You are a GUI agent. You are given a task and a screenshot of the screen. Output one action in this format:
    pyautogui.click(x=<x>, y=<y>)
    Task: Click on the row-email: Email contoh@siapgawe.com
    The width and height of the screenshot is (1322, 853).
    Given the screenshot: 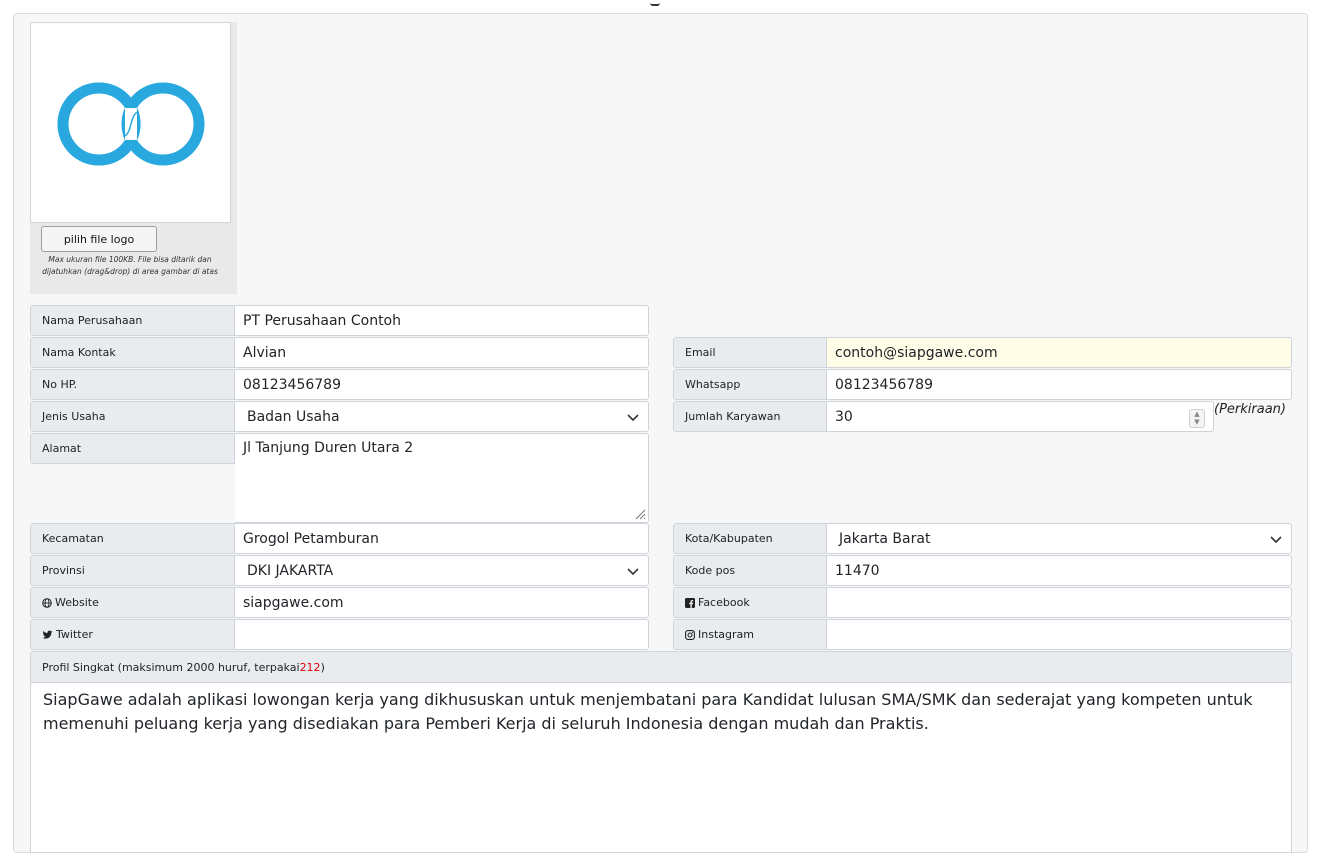 What is the action you would take?
    pyautogui.click(x=982, y=352)
    